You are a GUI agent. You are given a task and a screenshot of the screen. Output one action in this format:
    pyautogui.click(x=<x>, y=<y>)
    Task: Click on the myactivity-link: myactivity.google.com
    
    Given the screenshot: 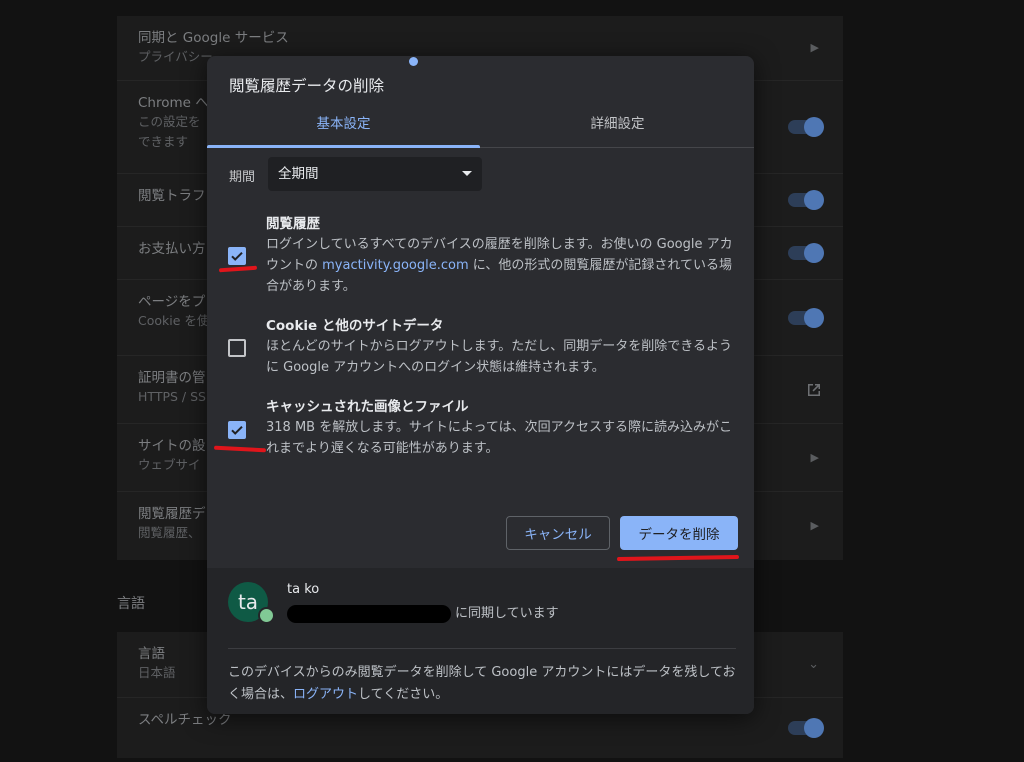 What is the action you would take?
    pyautogui.click(x=395, y=265)
    